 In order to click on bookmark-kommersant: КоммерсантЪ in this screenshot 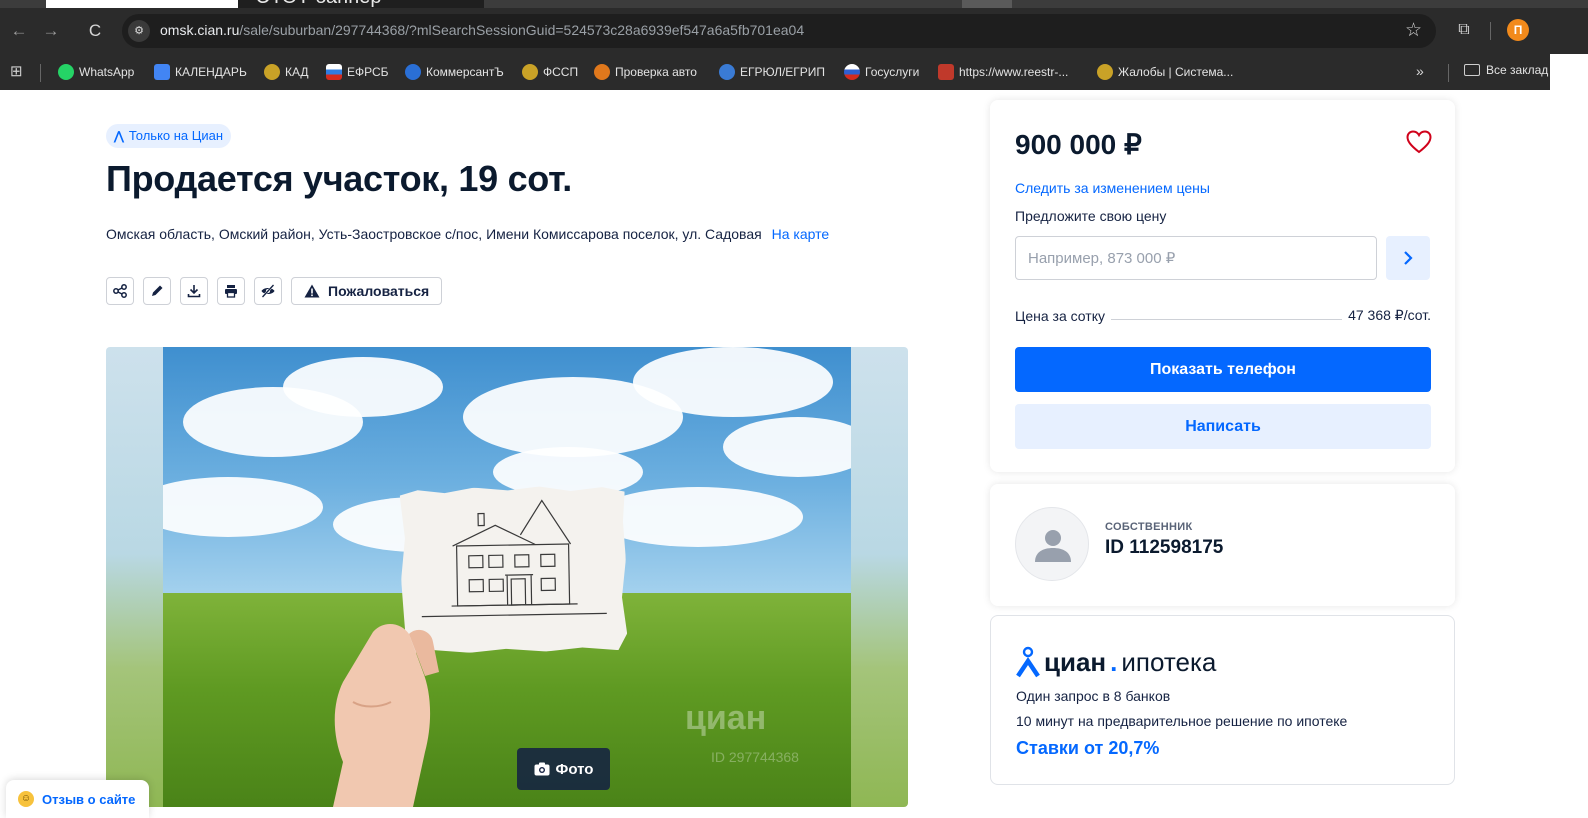, I will do `click(454, 72)`.